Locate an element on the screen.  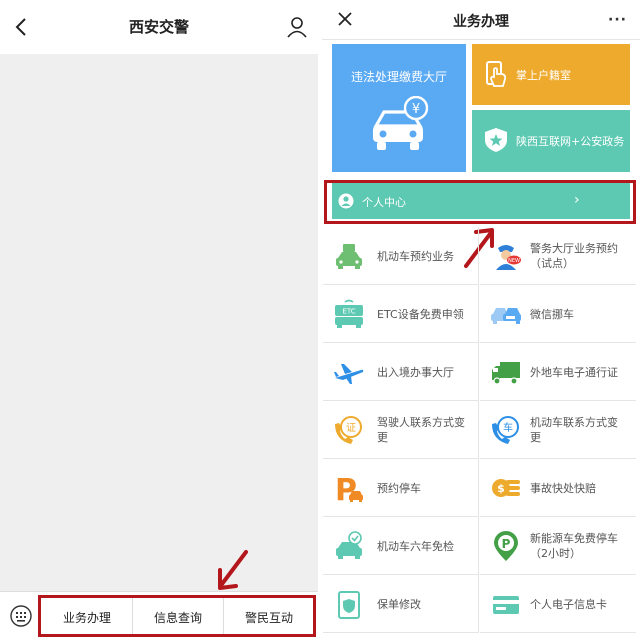
service-policy-modification: 保单修改 is located at coordinates (401, 604).